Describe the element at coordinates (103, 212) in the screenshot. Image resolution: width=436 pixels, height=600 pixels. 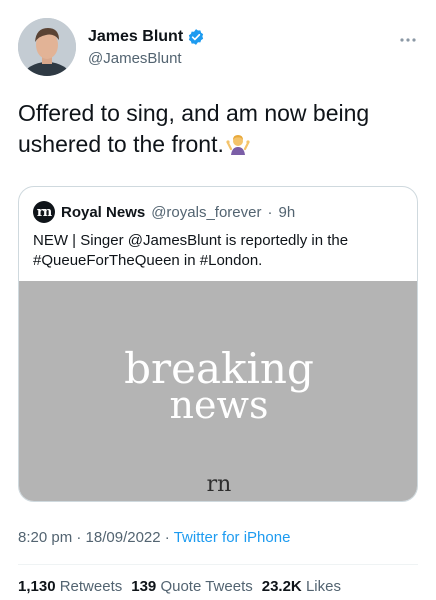
I see `quoted-author-name: Royal News` at that location.